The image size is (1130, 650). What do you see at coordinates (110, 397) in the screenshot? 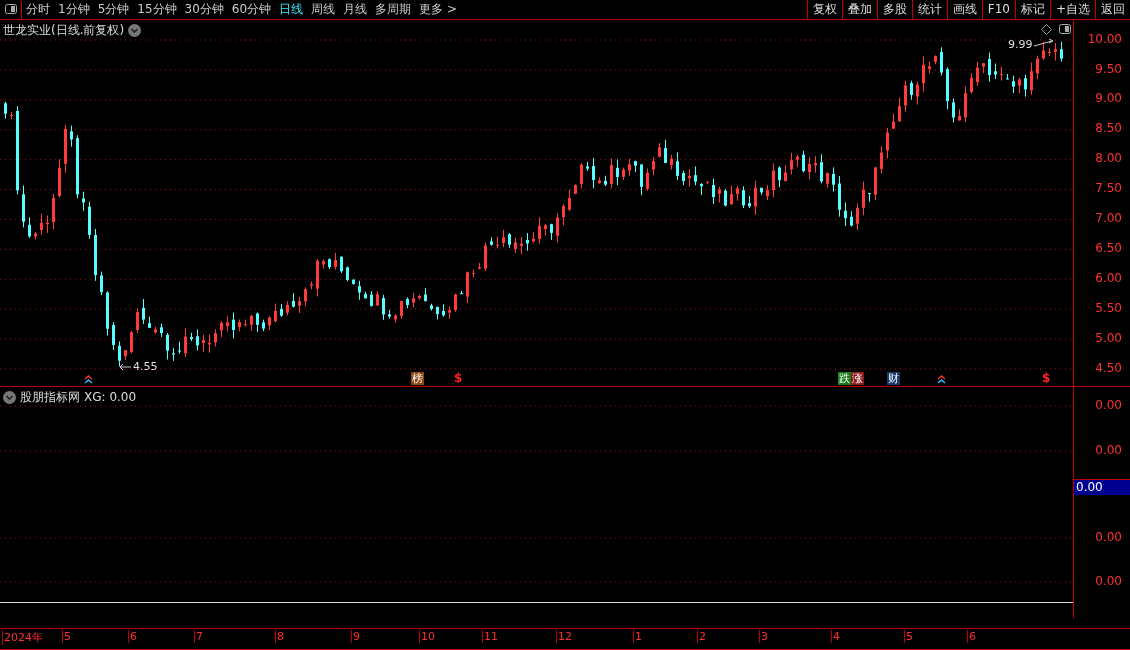
I see `indicator-reading: XG: 0.00` at bounding box center [110, 397].